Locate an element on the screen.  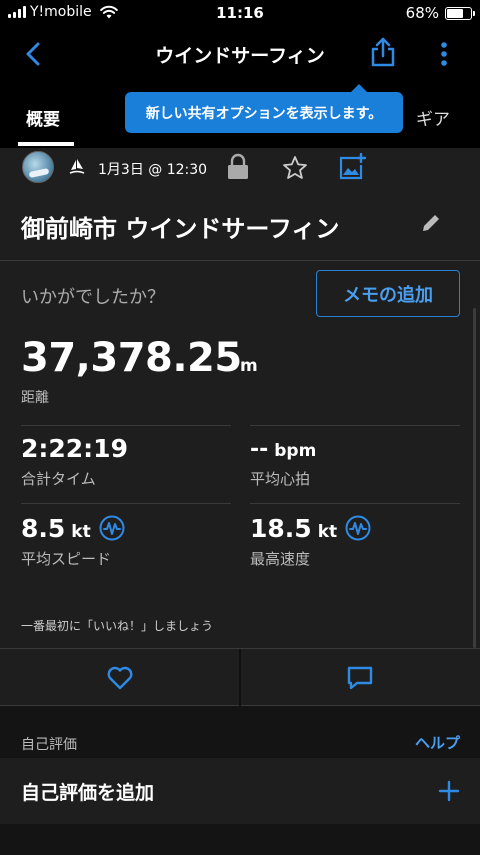
star-icon is located at coordinates (295, 168).